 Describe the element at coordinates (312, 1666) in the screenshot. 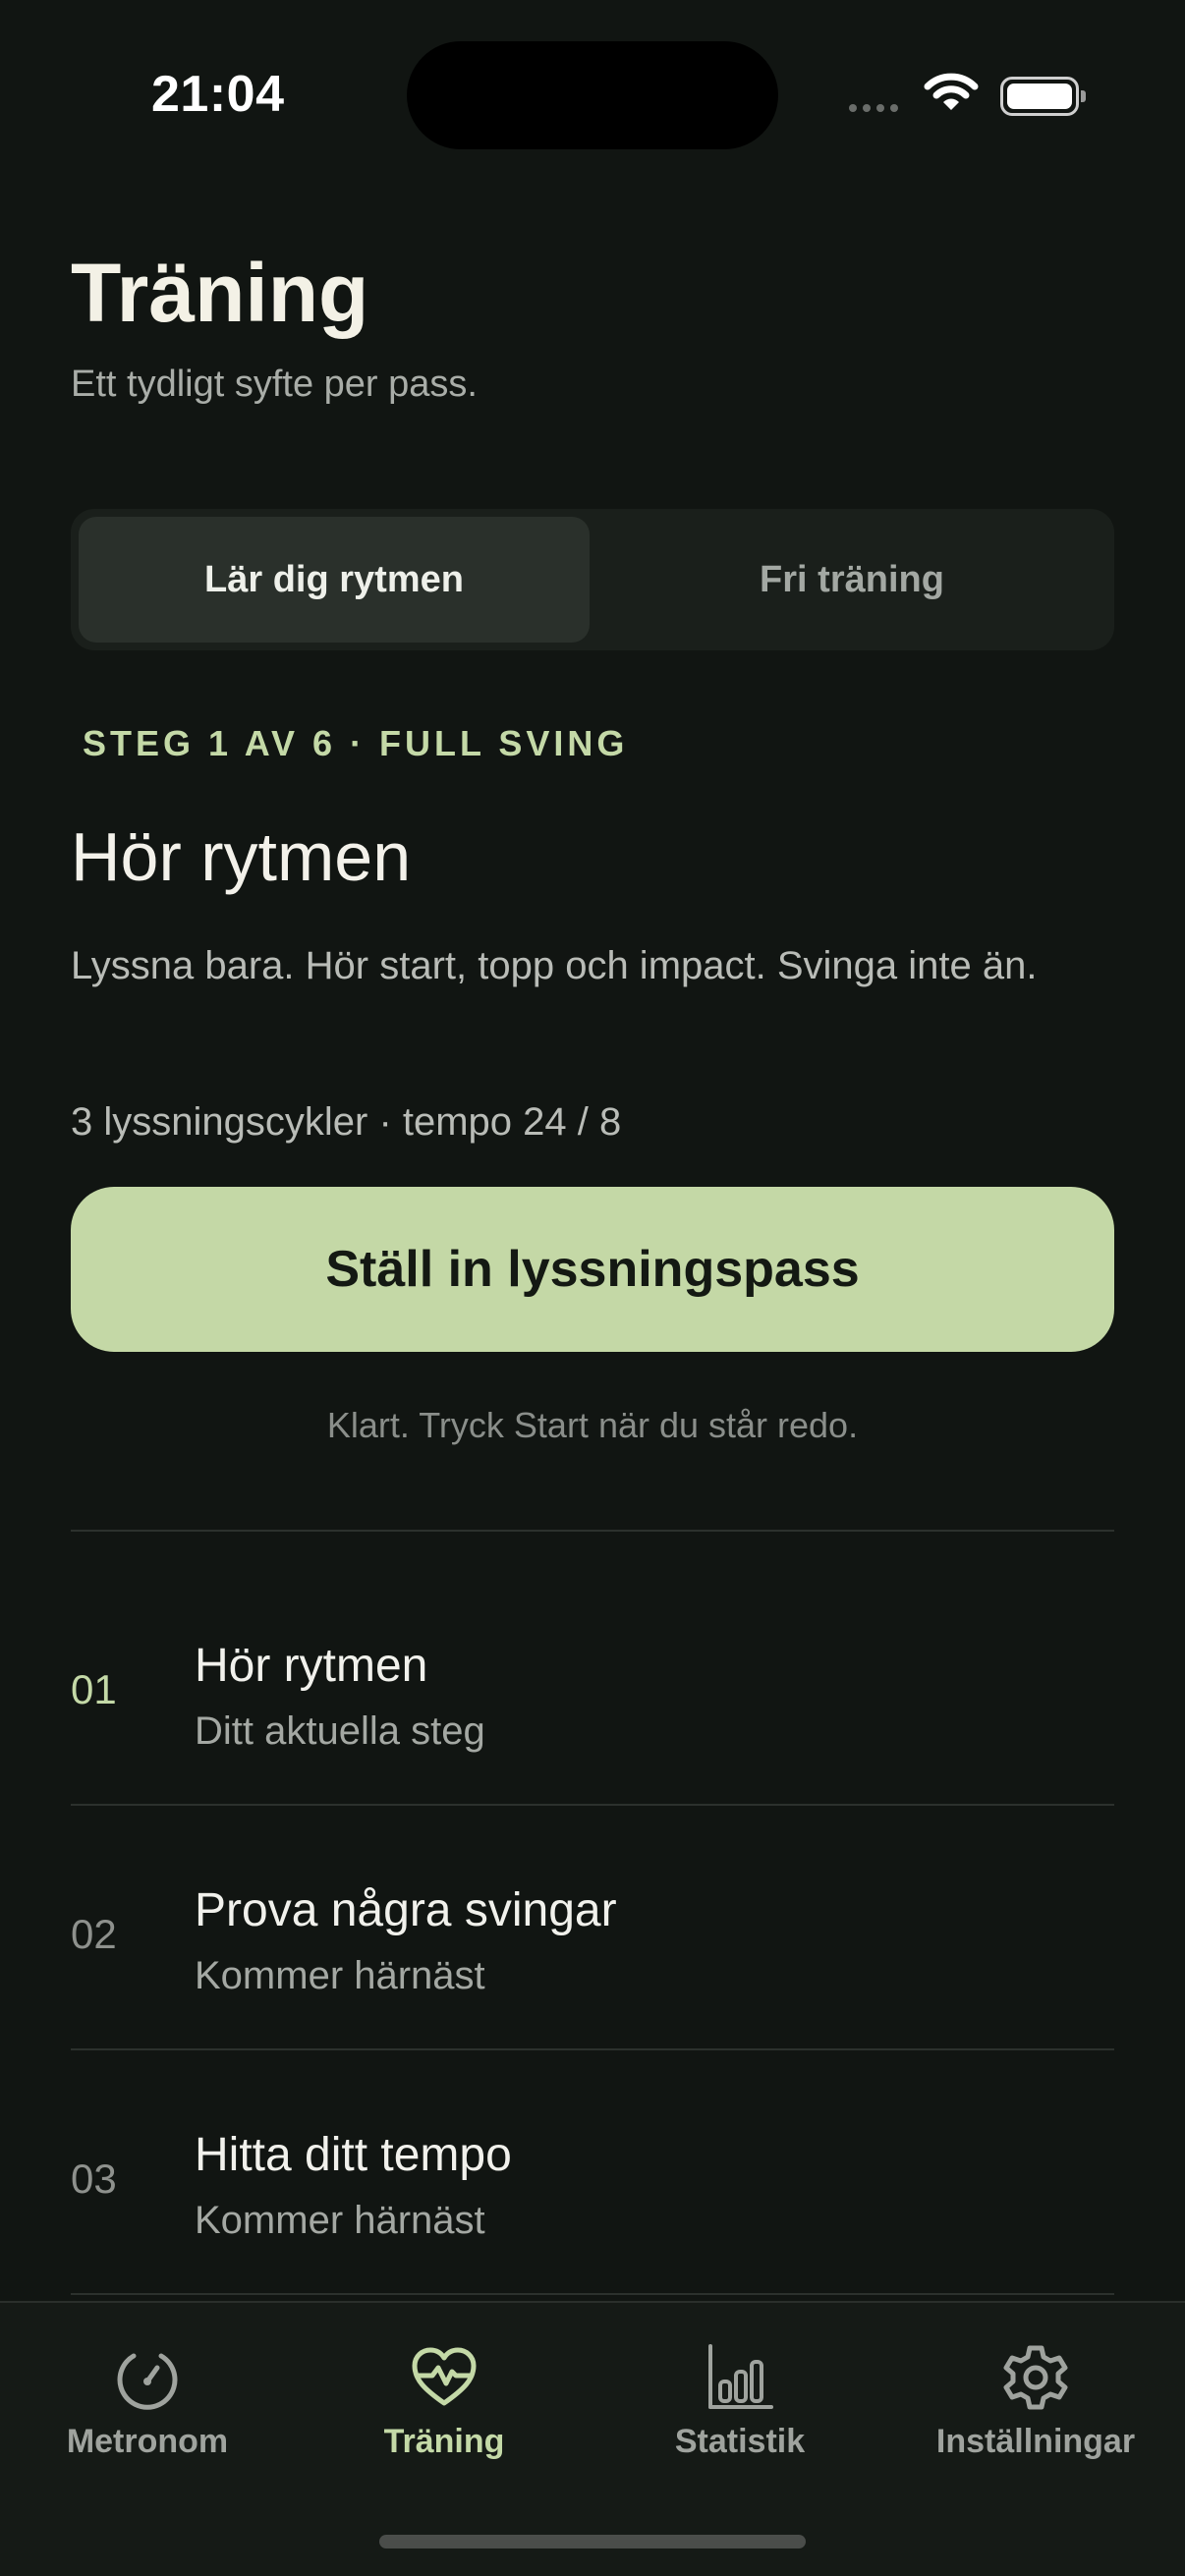

I see `step-item-title: Hör rytmen` at that location.